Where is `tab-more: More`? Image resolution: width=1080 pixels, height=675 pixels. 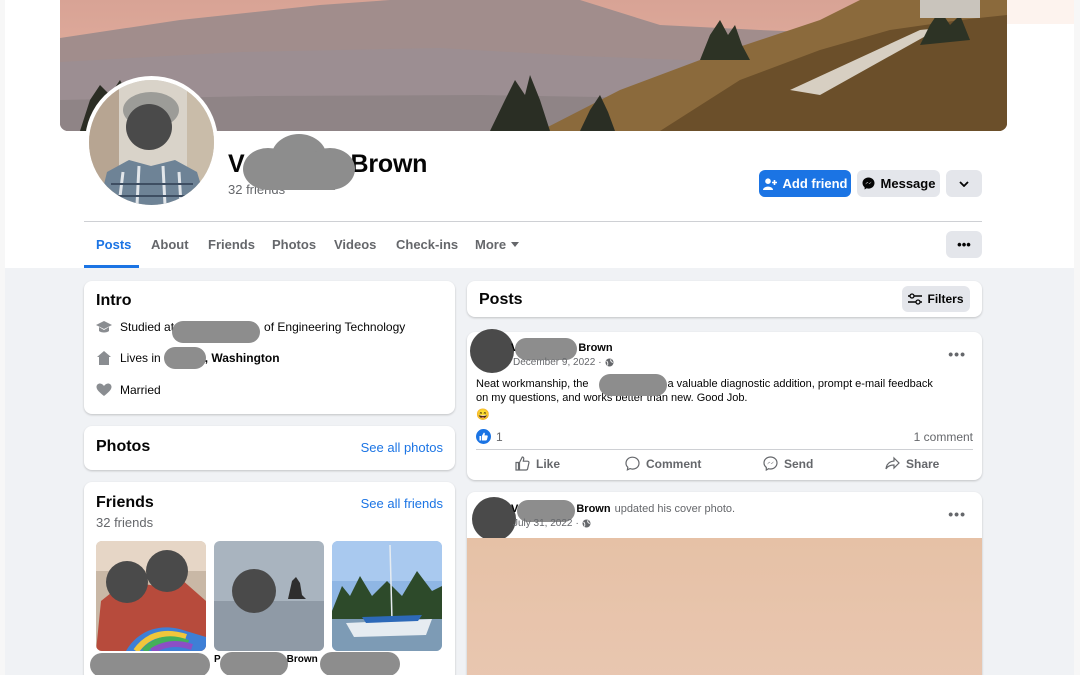 tab-more: More is located at coordinates (497, 244).